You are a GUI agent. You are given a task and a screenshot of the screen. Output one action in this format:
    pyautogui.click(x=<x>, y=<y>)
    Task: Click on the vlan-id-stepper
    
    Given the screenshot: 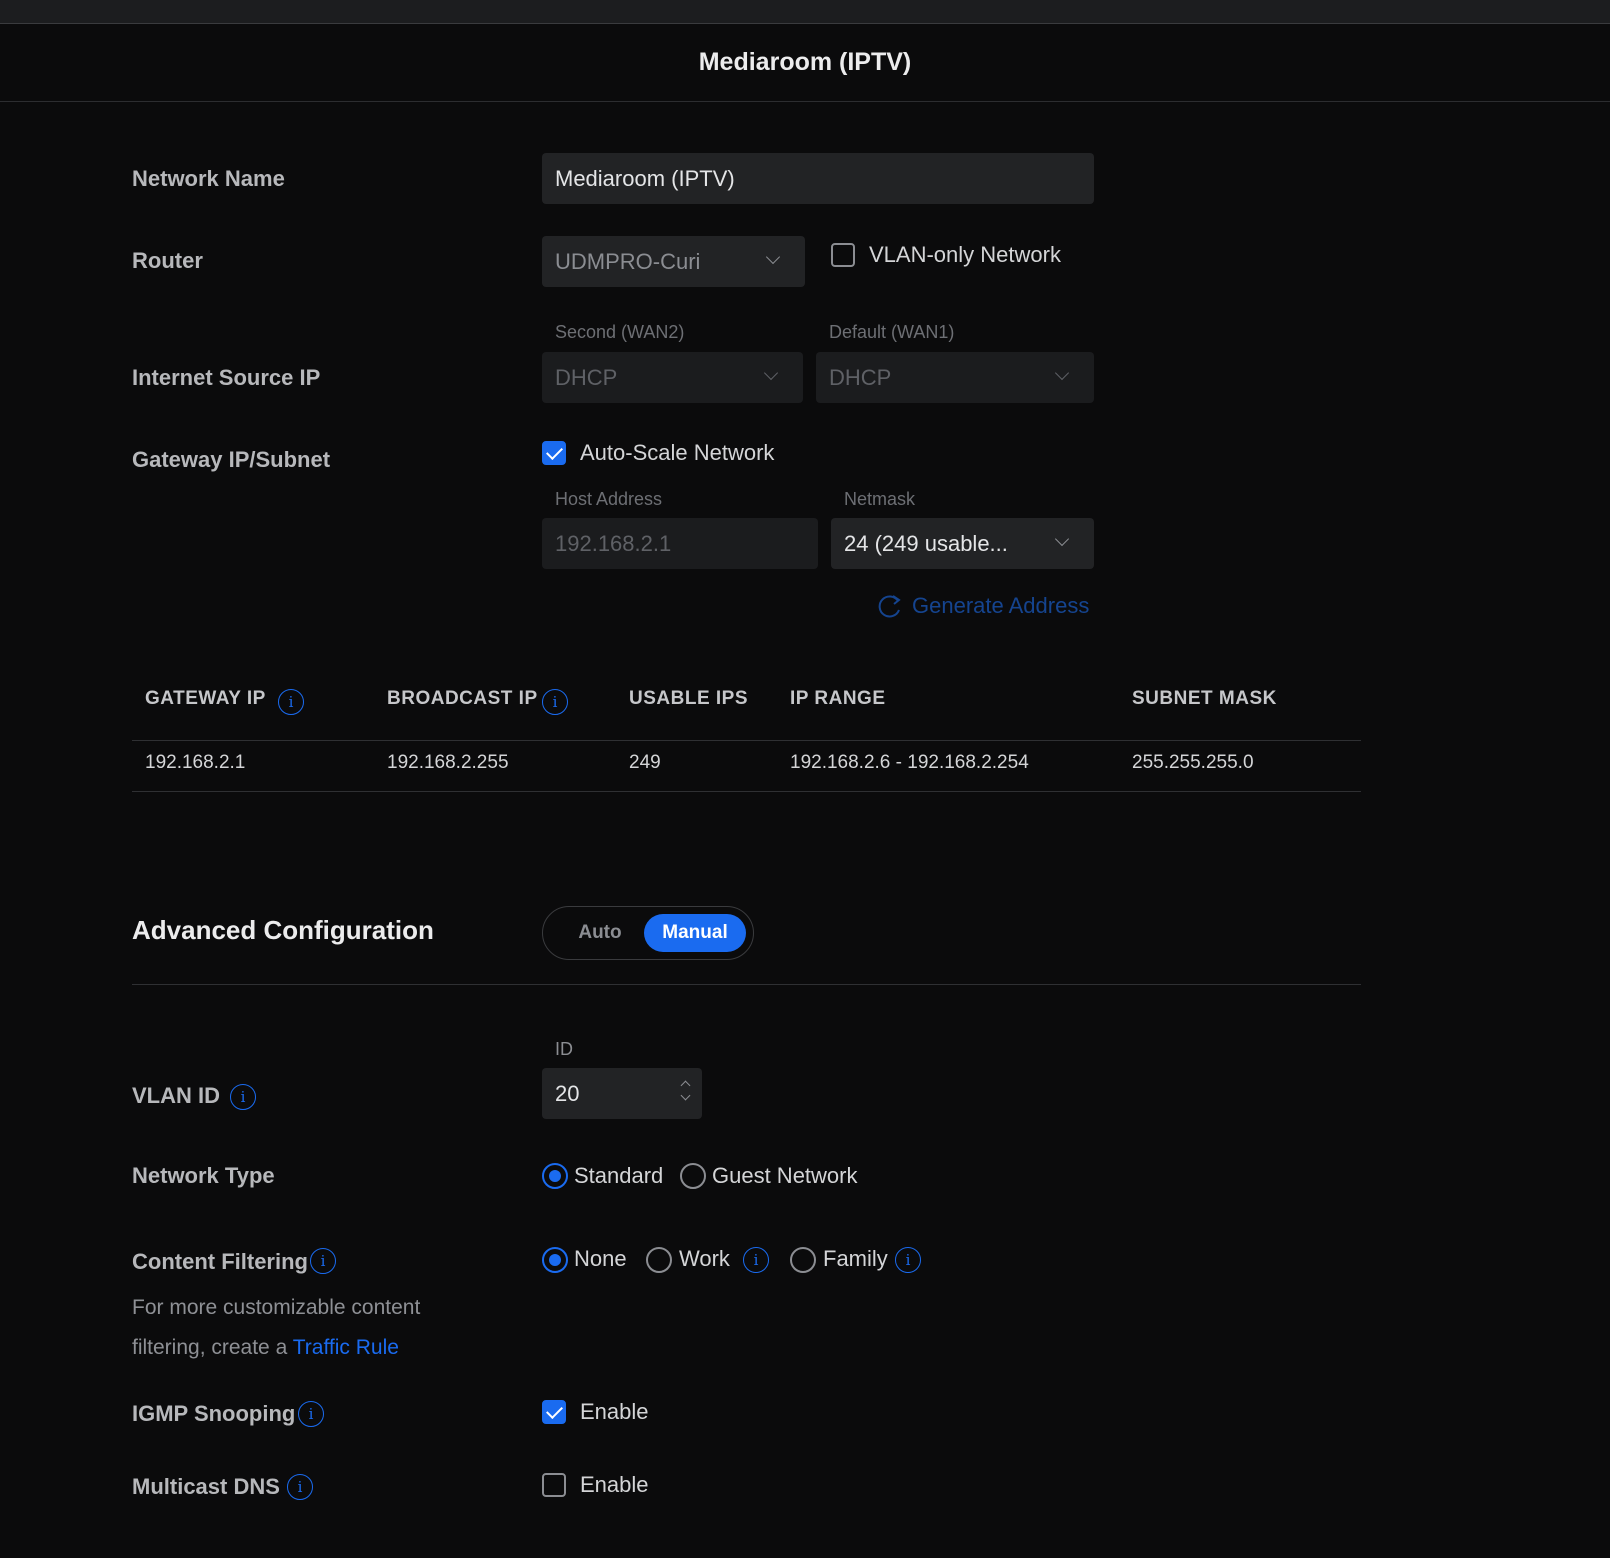 What is the action you would take?
    pyautogui.click(x=685, y=1091)
    